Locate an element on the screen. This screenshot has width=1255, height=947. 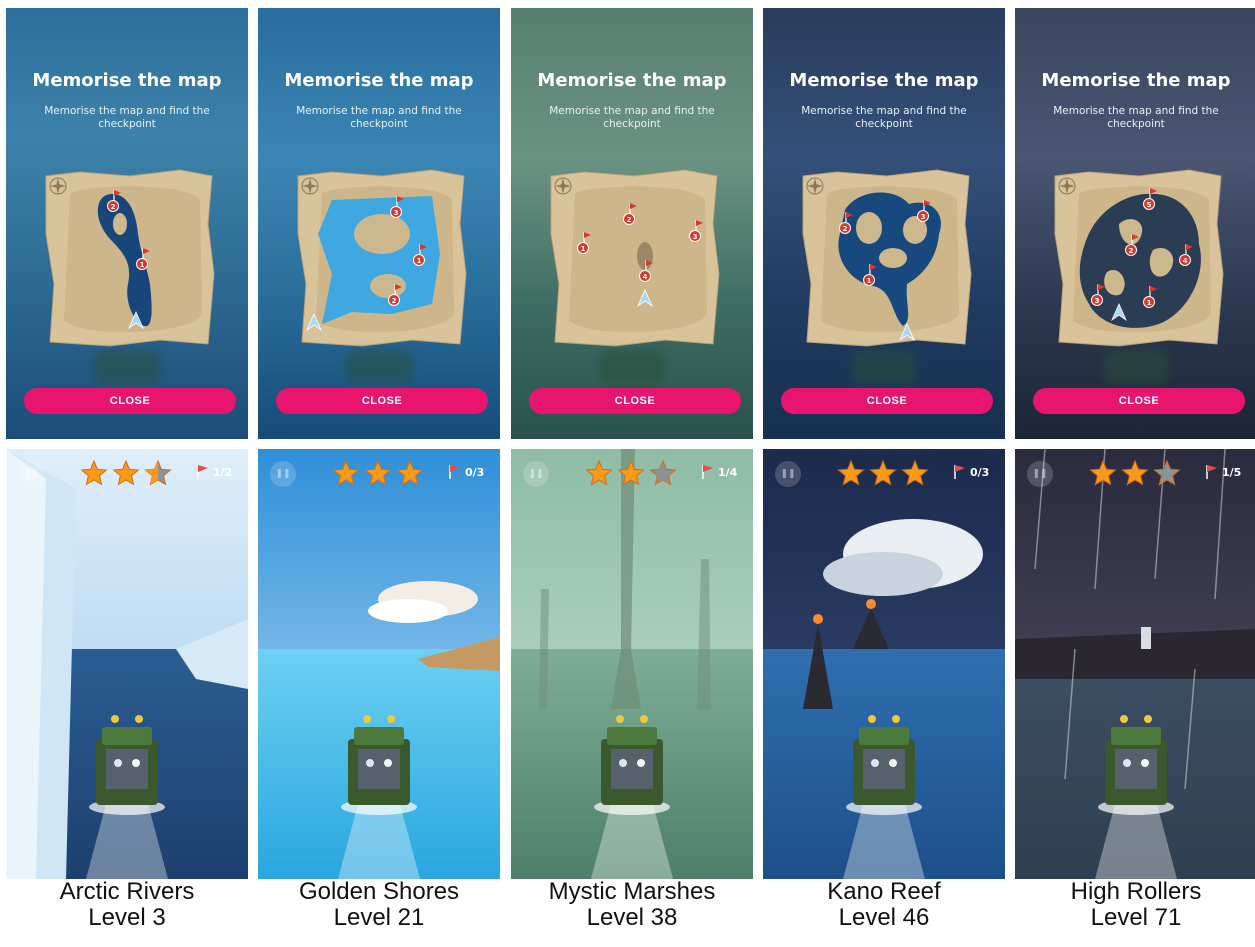
level-caption: Arctic Rivers Level 3 is located at coordinates (127, 905).